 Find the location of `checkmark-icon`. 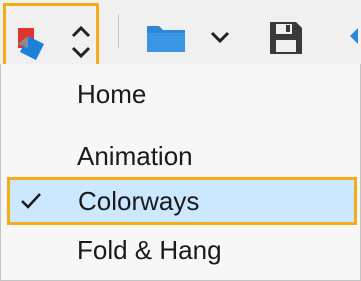

checkmark-icon is located at coordinates (31, 201).